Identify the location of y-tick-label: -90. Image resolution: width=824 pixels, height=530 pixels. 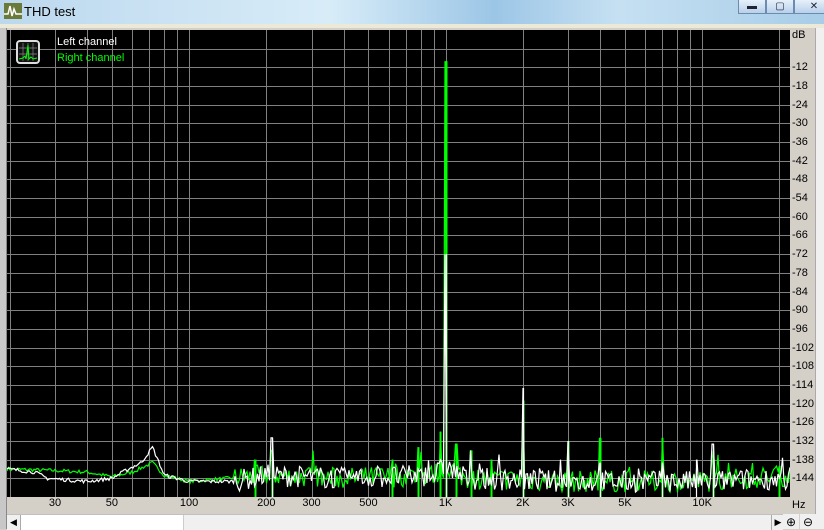
(800, 310).